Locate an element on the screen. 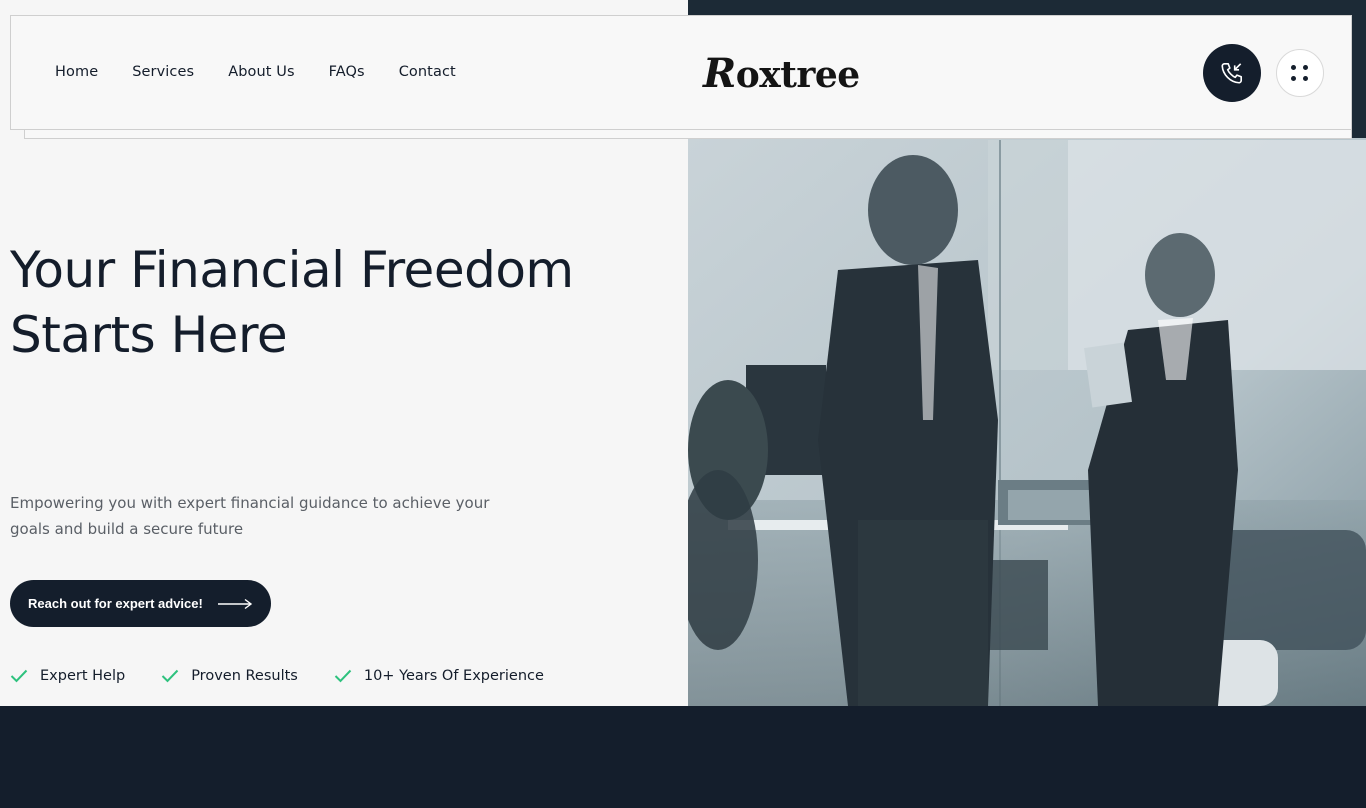 This screenshot has width=1366, height=808. nav-item-about-us: About Us is located at coordinates (261, 72).